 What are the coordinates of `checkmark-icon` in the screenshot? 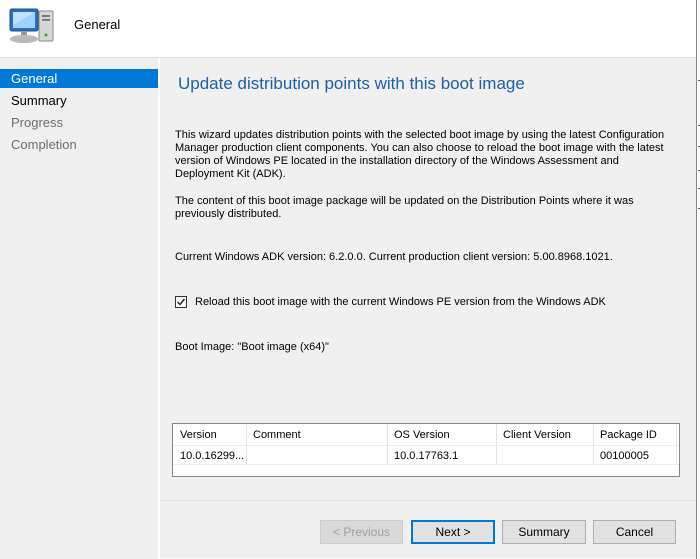 It's located at (181, 302).